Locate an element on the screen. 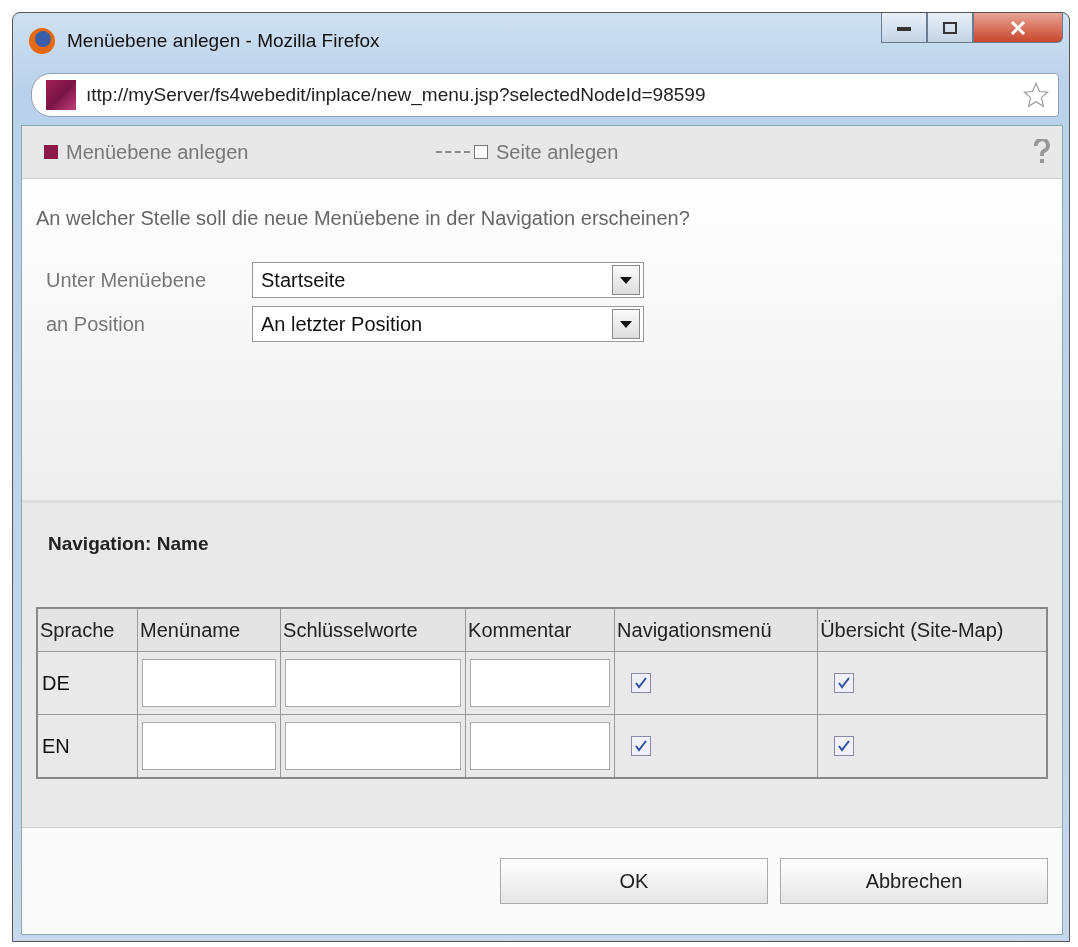 Image resolution: width=1078 pixels, height=947 pixels. field-label: an Position is located at coordinates (96, 324).